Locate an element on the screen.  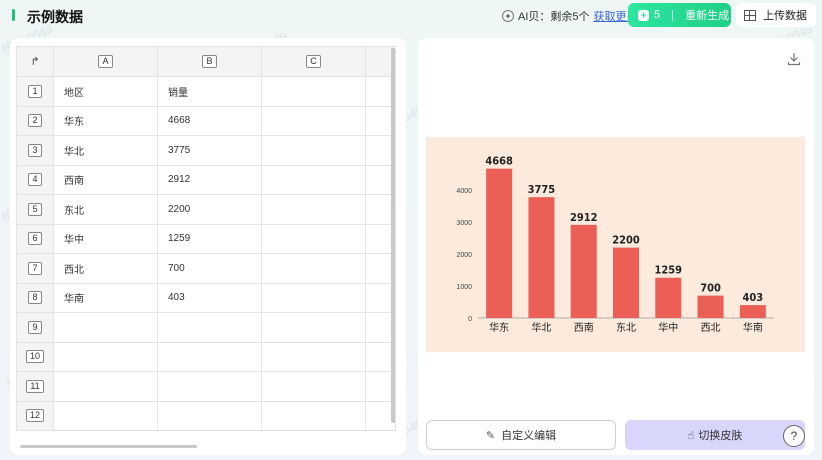
data-label: 4668 is located at coordinates (499, 161).